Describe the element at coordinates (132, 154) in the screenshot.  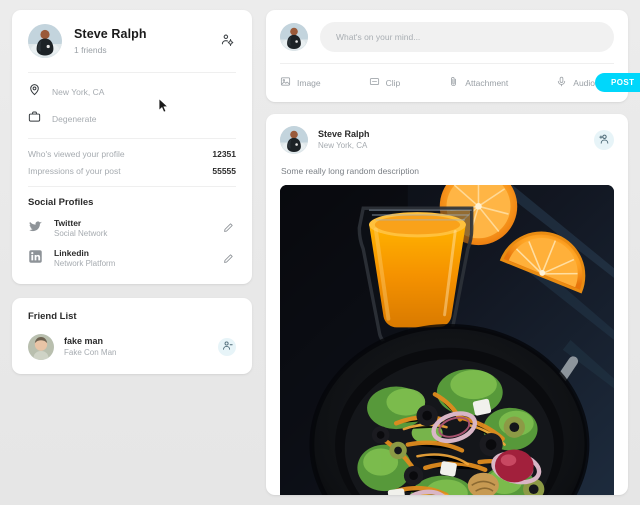
I see `stat-row: Who's viewed your profile 12351` at that location.